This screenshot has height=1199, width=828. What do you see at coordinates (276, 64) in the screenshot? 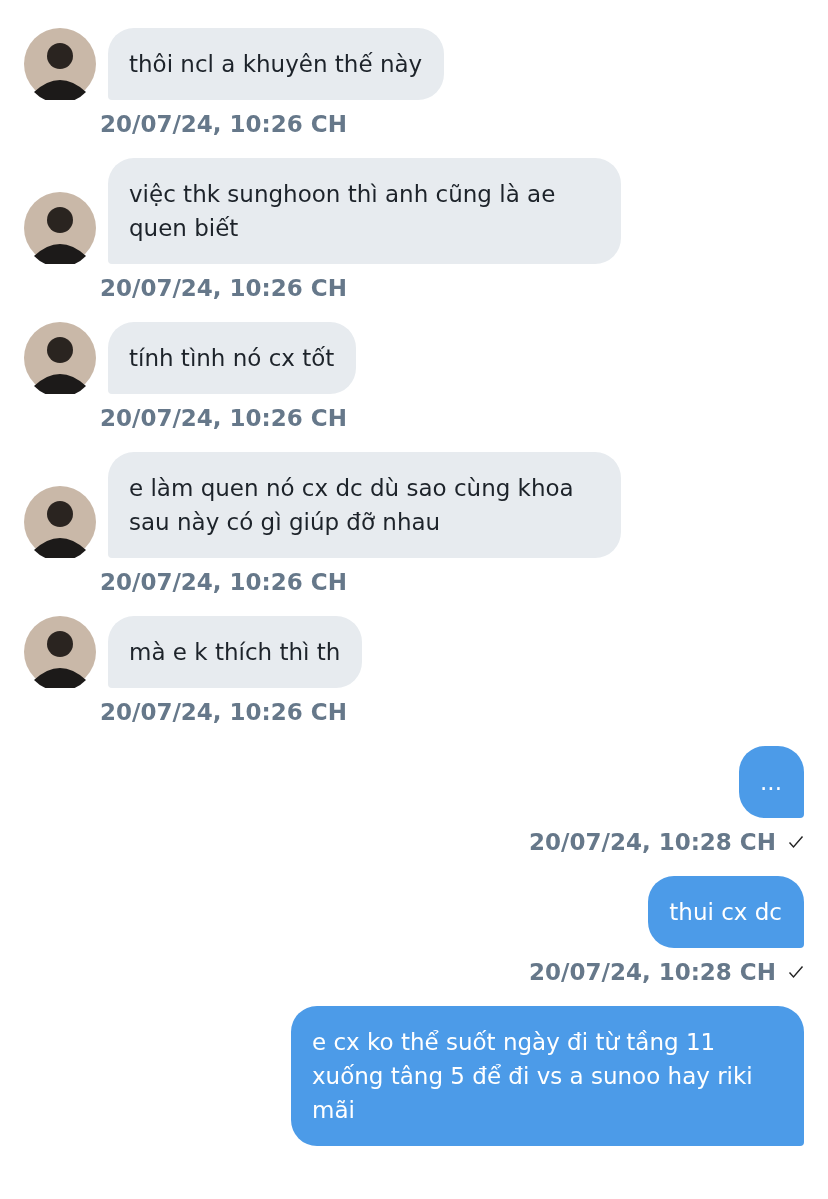
I see `message-bubble: thôi ncl a khuyên thế này` at bounding box center [276, 64].